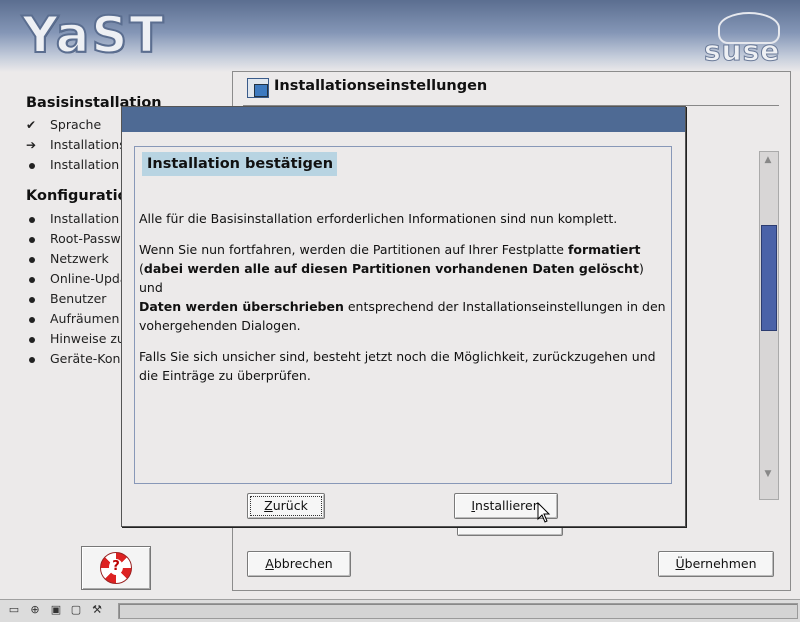 This screenshot has height=622, width=800. I want to click on step-label: Root-Passw, so click(85, 238).